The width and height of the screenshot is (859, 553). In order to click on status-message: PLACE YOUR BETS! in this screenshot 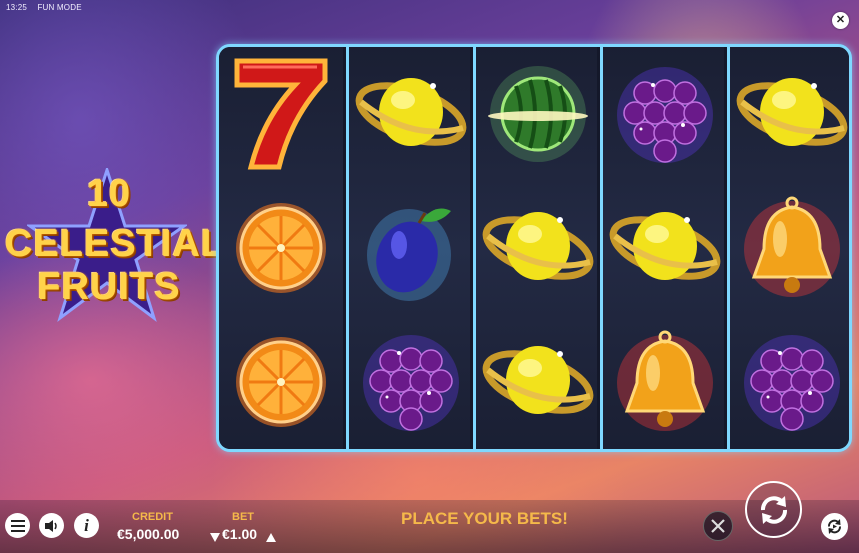, I will do `click(484, 518)`.